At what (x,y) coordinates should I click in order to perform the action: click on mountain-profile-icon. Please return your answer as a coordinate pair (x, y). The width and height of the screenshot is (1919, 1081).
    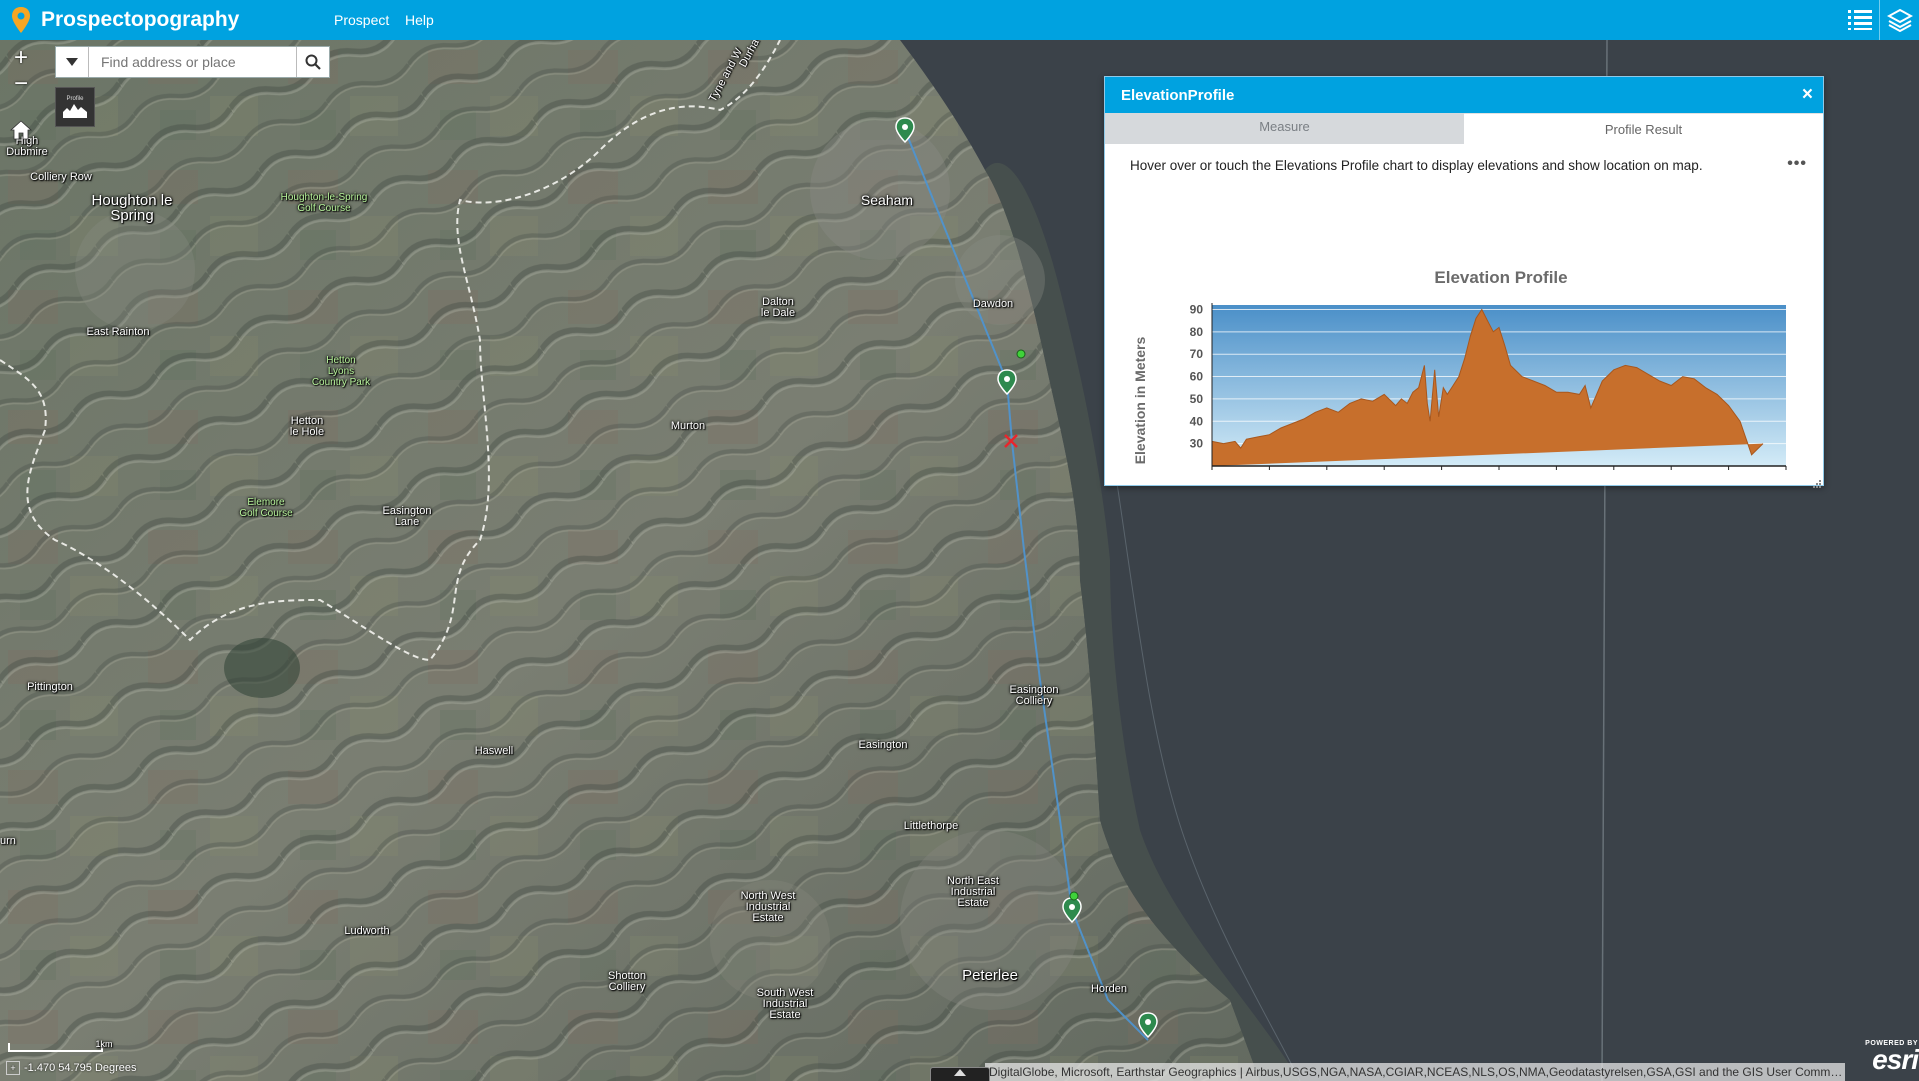
    Looking at the image, I should click on (75, 111).